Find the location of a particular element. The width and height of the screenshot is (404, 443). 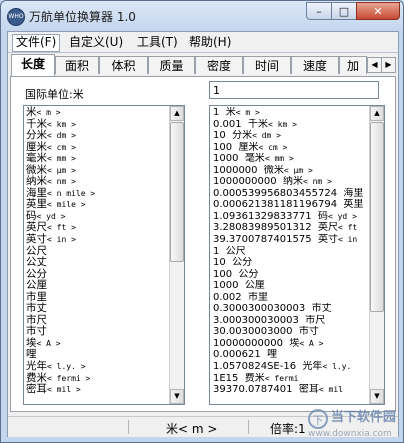

result-unit-name: 米 is located at coordinates (230, 112).